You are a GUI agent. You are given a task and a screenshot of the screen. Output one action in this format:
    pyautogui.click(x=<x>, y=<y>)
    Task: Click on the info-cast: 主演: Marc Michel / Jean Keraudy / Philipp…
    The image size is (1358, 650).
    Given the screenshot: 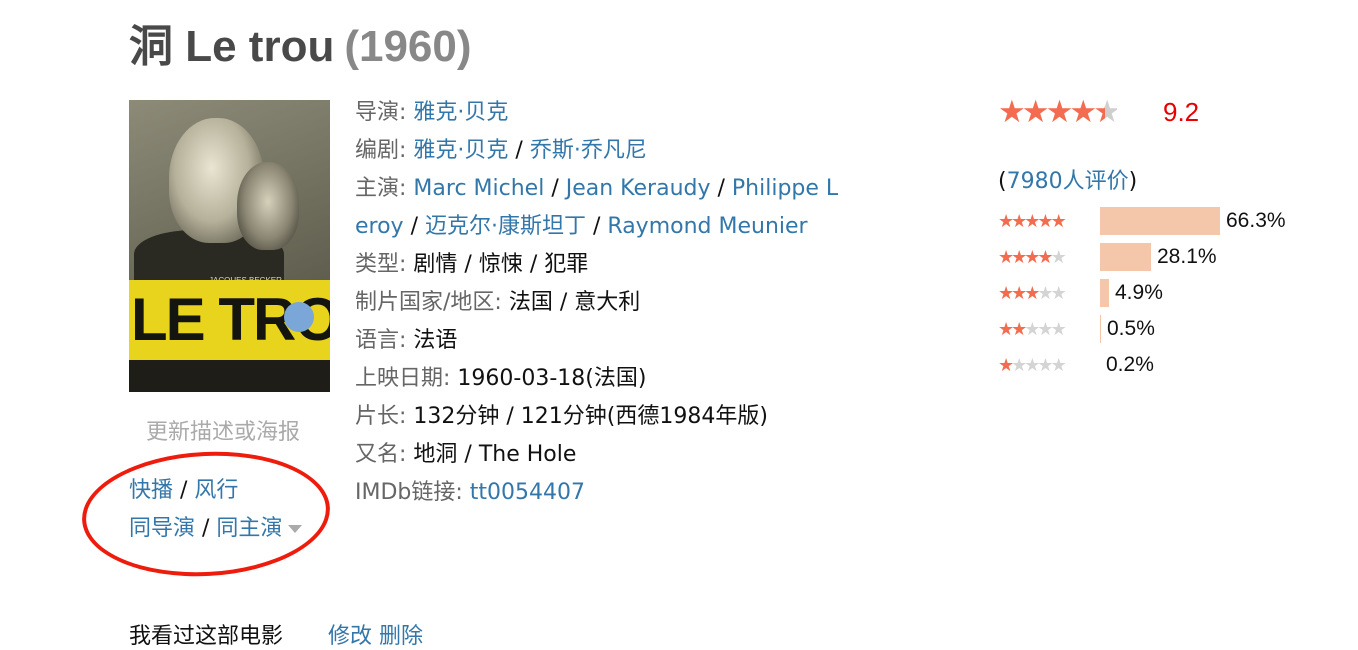 What is the action you would take?
    pyautogui.click(x=597, y=188)
    